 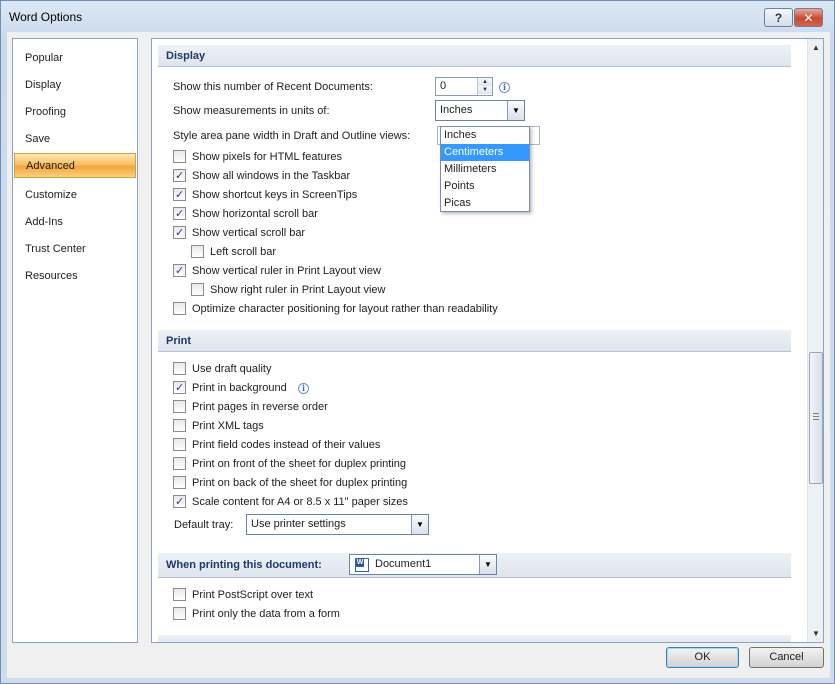 I want to click on cancel-button: Cancel, so click(x=786, y=657).